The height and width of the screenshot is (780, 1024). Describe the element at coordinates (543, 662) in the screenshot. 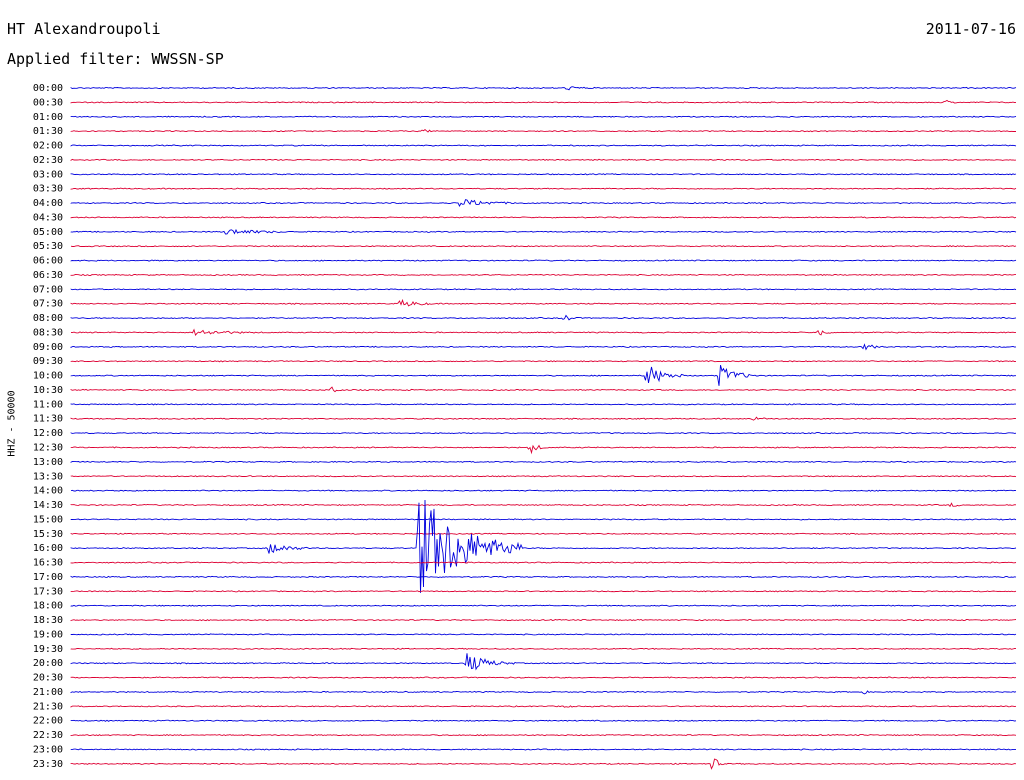

I see `trace-2000` at that location.